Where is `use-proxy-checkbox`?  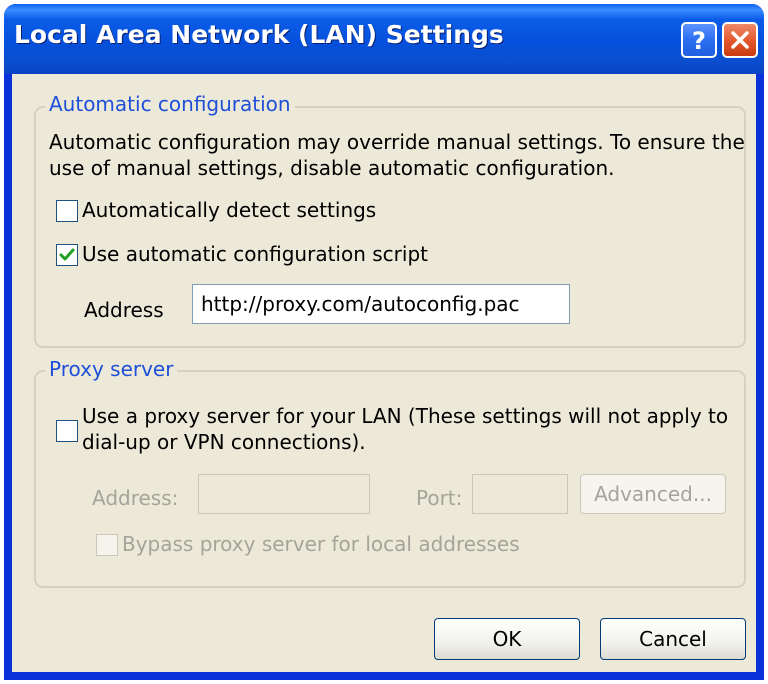 use-proxy-checkbox is located at coordinates (67, 431).